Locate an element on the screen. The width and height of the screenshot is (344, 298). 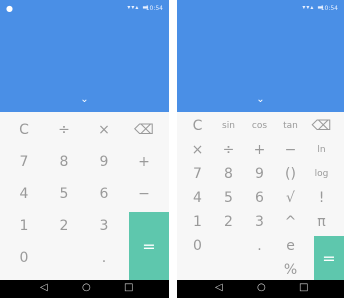
euler-key: e is located at coordinates (290, 246).